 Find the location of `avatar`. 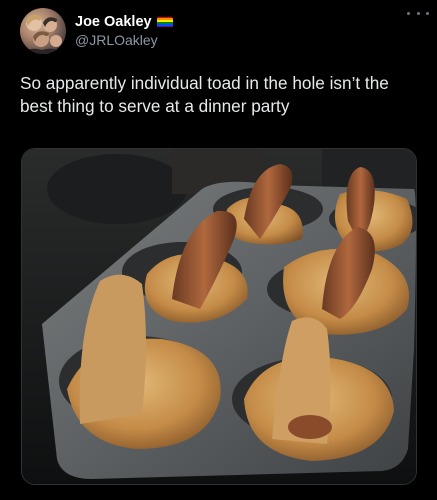

avatar is located at coordinates (43, 31).